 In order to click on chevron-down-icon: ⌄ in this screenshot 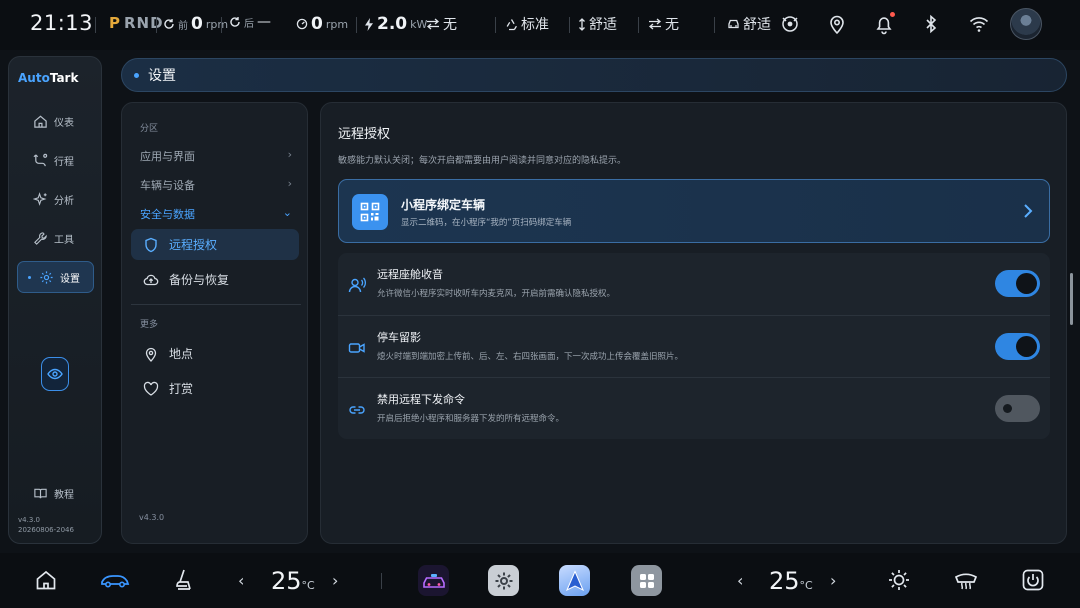, I will do `click(287, 212)`.